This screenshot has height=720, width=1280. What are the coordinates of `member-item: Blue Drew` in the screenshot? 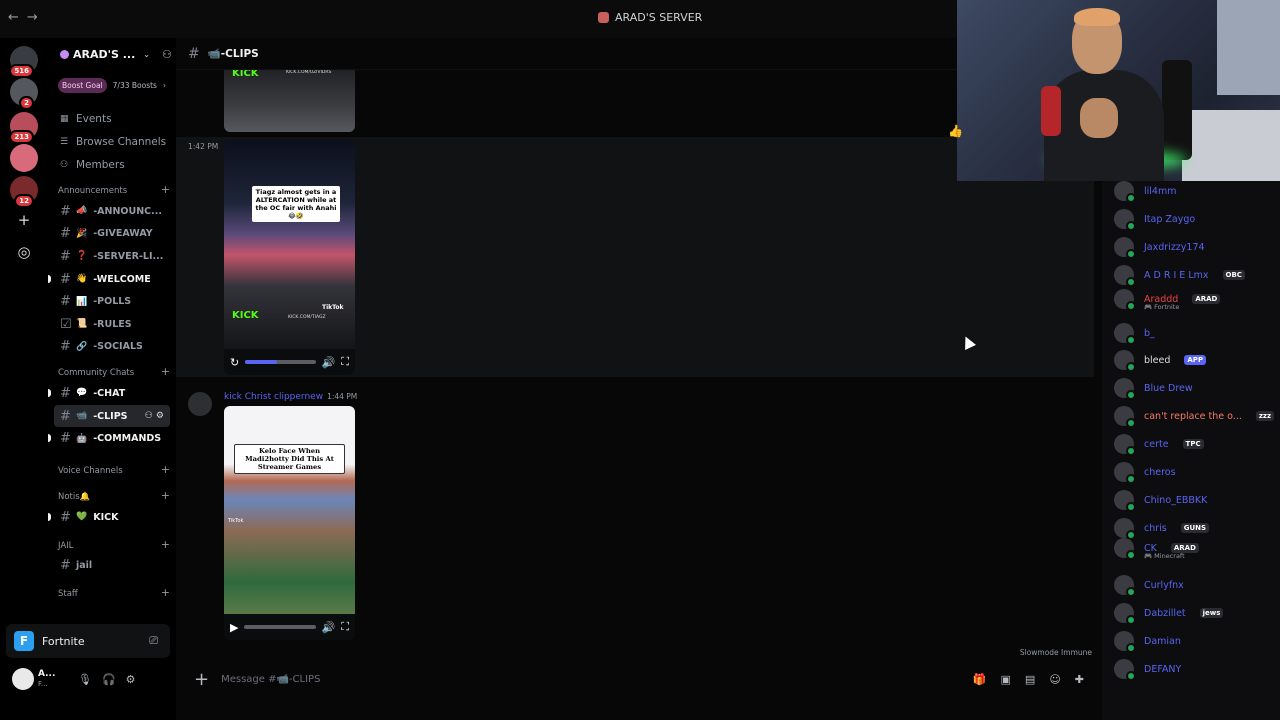 It's located at (1153, 388).